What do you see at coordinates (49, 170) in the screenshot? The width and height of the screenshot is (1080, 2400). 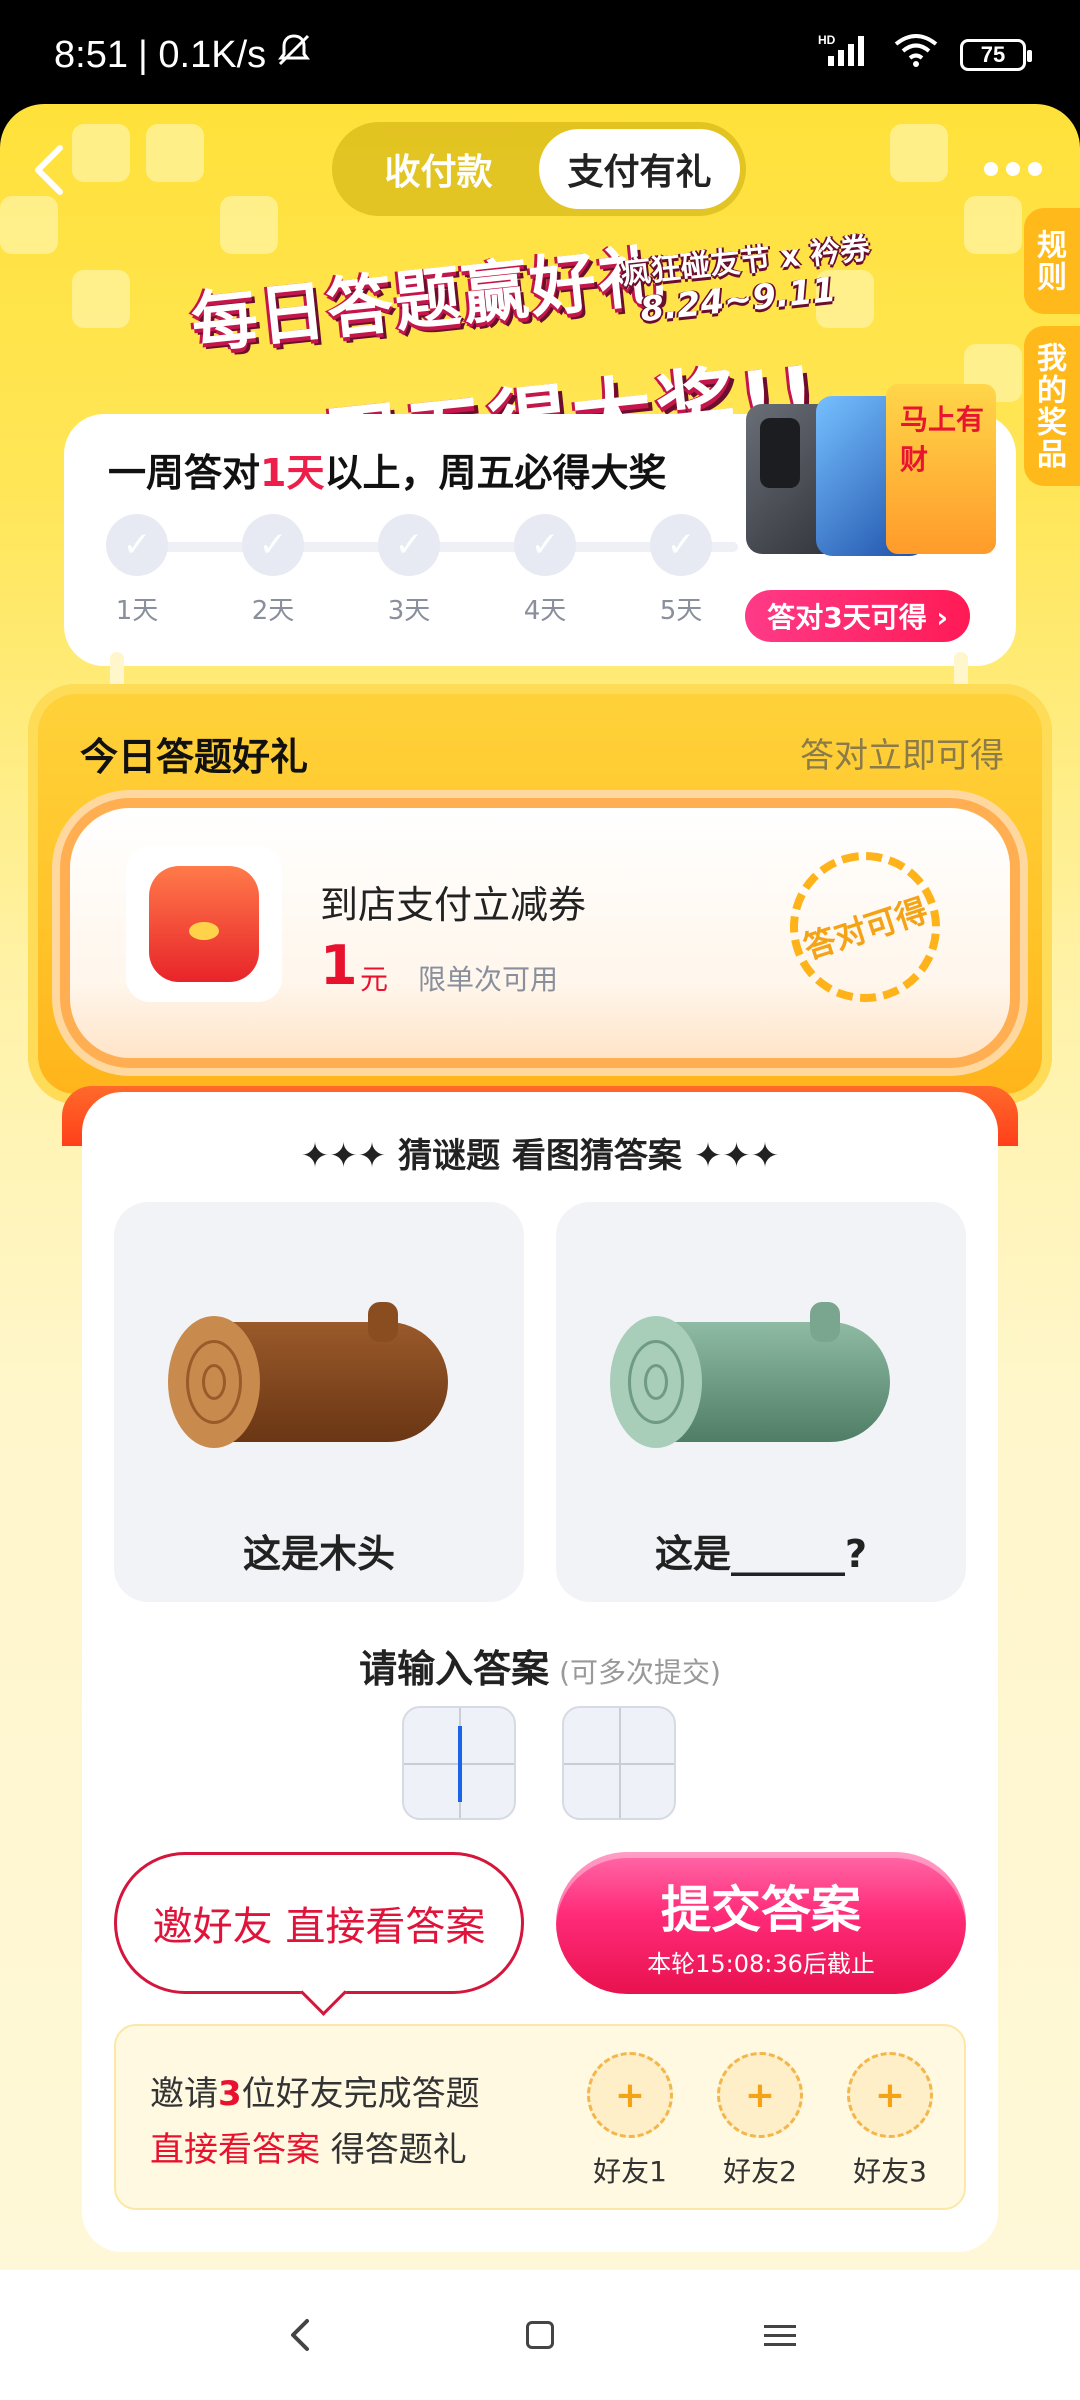 I see `chevron-left-icon` at bounding box center [49, 170].